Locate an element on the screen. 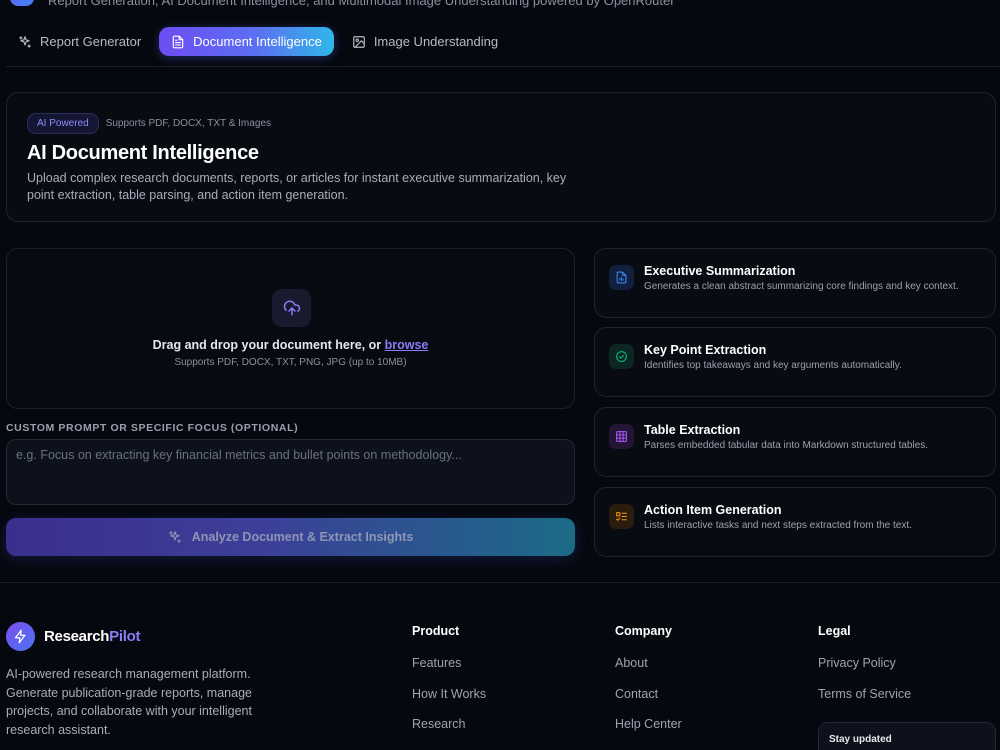 This screenshot has width=1000, height=750. table-icon is located at coordinates (621, 436).